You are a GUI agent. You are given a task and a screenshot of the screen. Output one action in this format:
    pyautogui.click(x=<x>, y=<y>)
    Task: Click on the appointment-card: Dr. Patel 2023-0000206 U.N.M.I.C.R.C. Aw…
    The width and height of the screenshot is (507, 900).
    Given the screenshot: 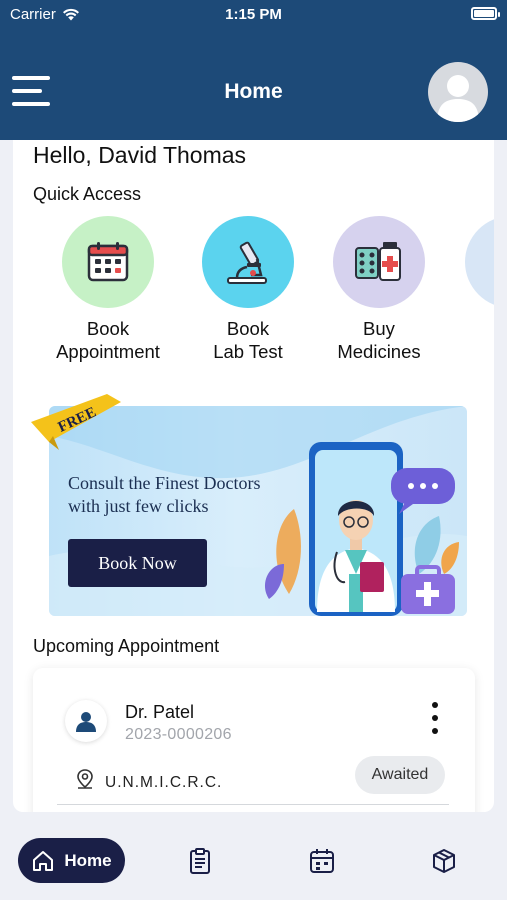 What is the action you would take?
    pyautogui.click(x=254, y=740)
    